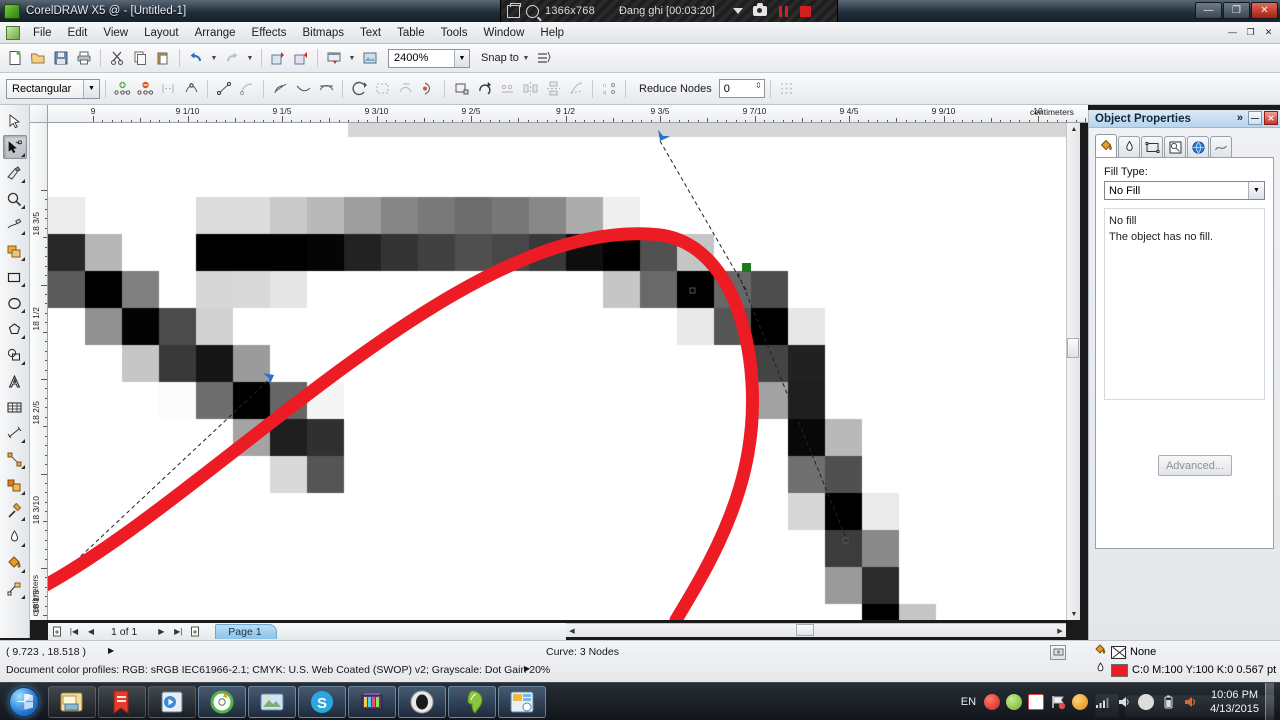 This screenshot has height=720, width=1280. What do you see at coordinates (405, 89) in the screenshot?
I see `extract-subpath-icon` at bounding box center [405, 89].